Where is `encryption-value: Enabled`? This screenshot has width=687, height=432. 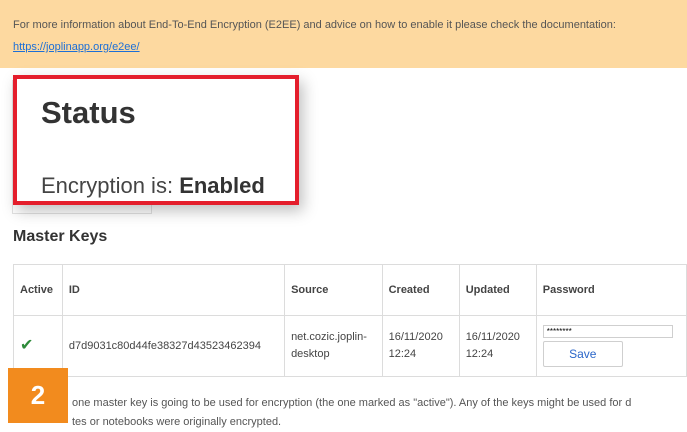 encryption-value: Enabled is located at coordinates (222, 185).